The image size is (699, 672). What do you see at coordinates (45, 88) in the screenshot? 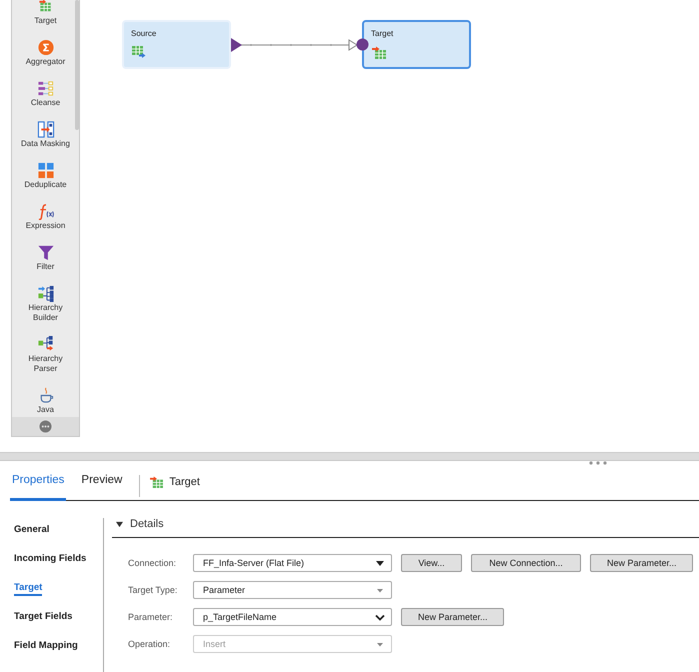
I see `list-icon` at bounding box center [45, 88].